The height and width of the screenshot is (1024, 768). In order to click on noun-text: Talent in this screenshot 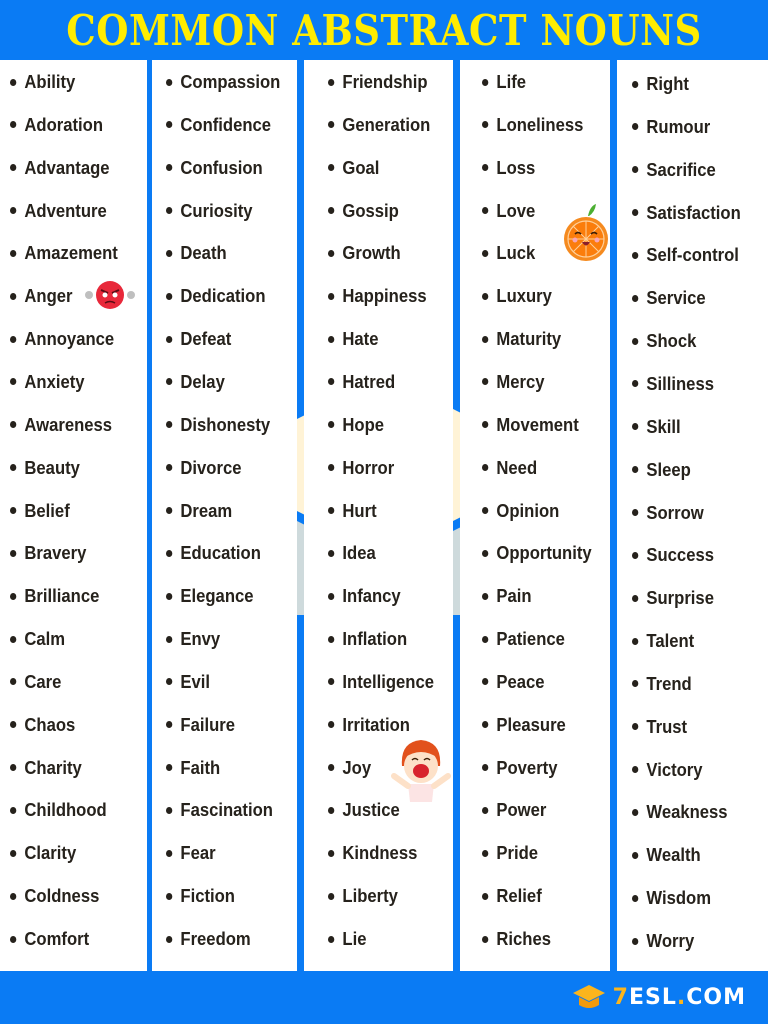, I will do `click(670, 641)`.